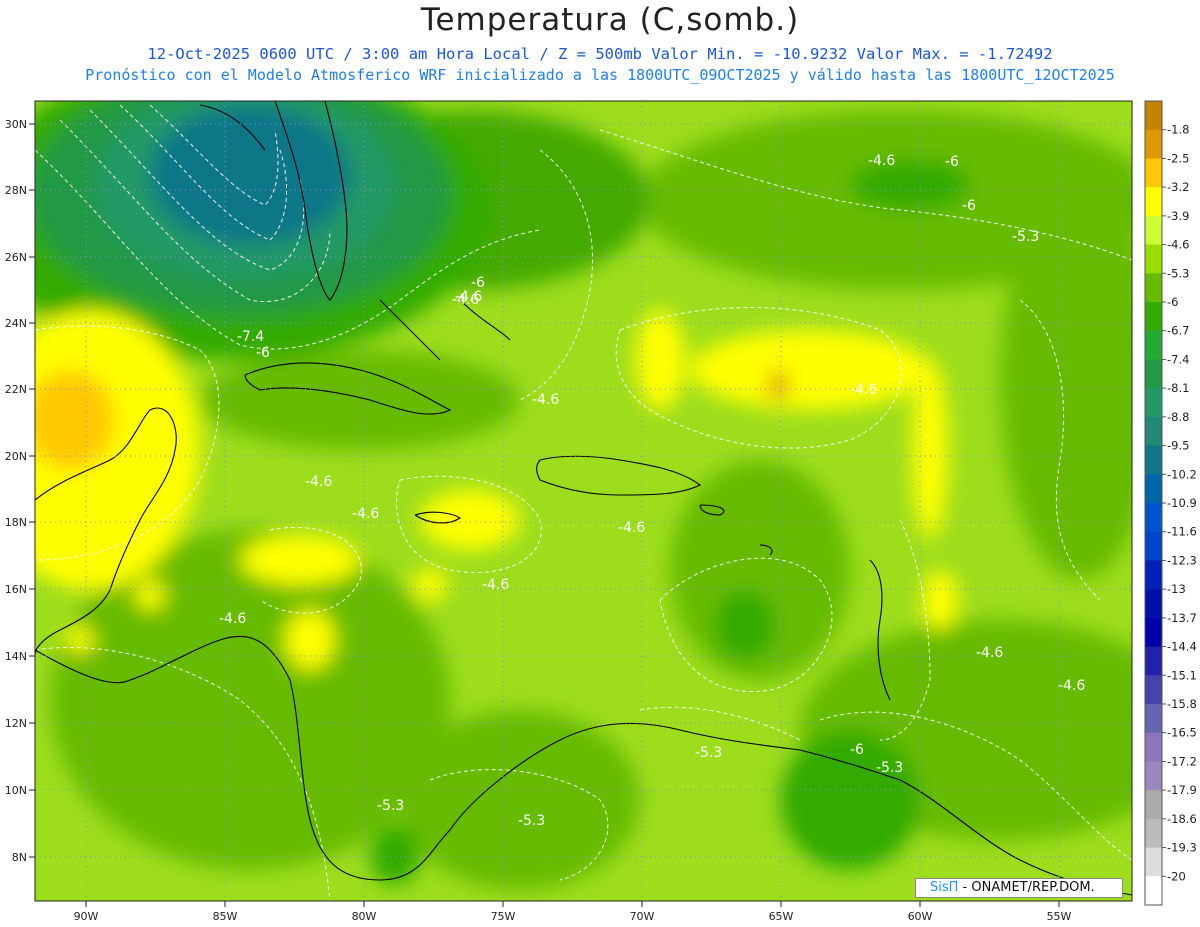 The height and width of the screenshot is (927, 1200). What do you see at coordinates (364, 916) in the screenshot?
I see `lon-tick-label: 80W` at bounding box center [364, 916].